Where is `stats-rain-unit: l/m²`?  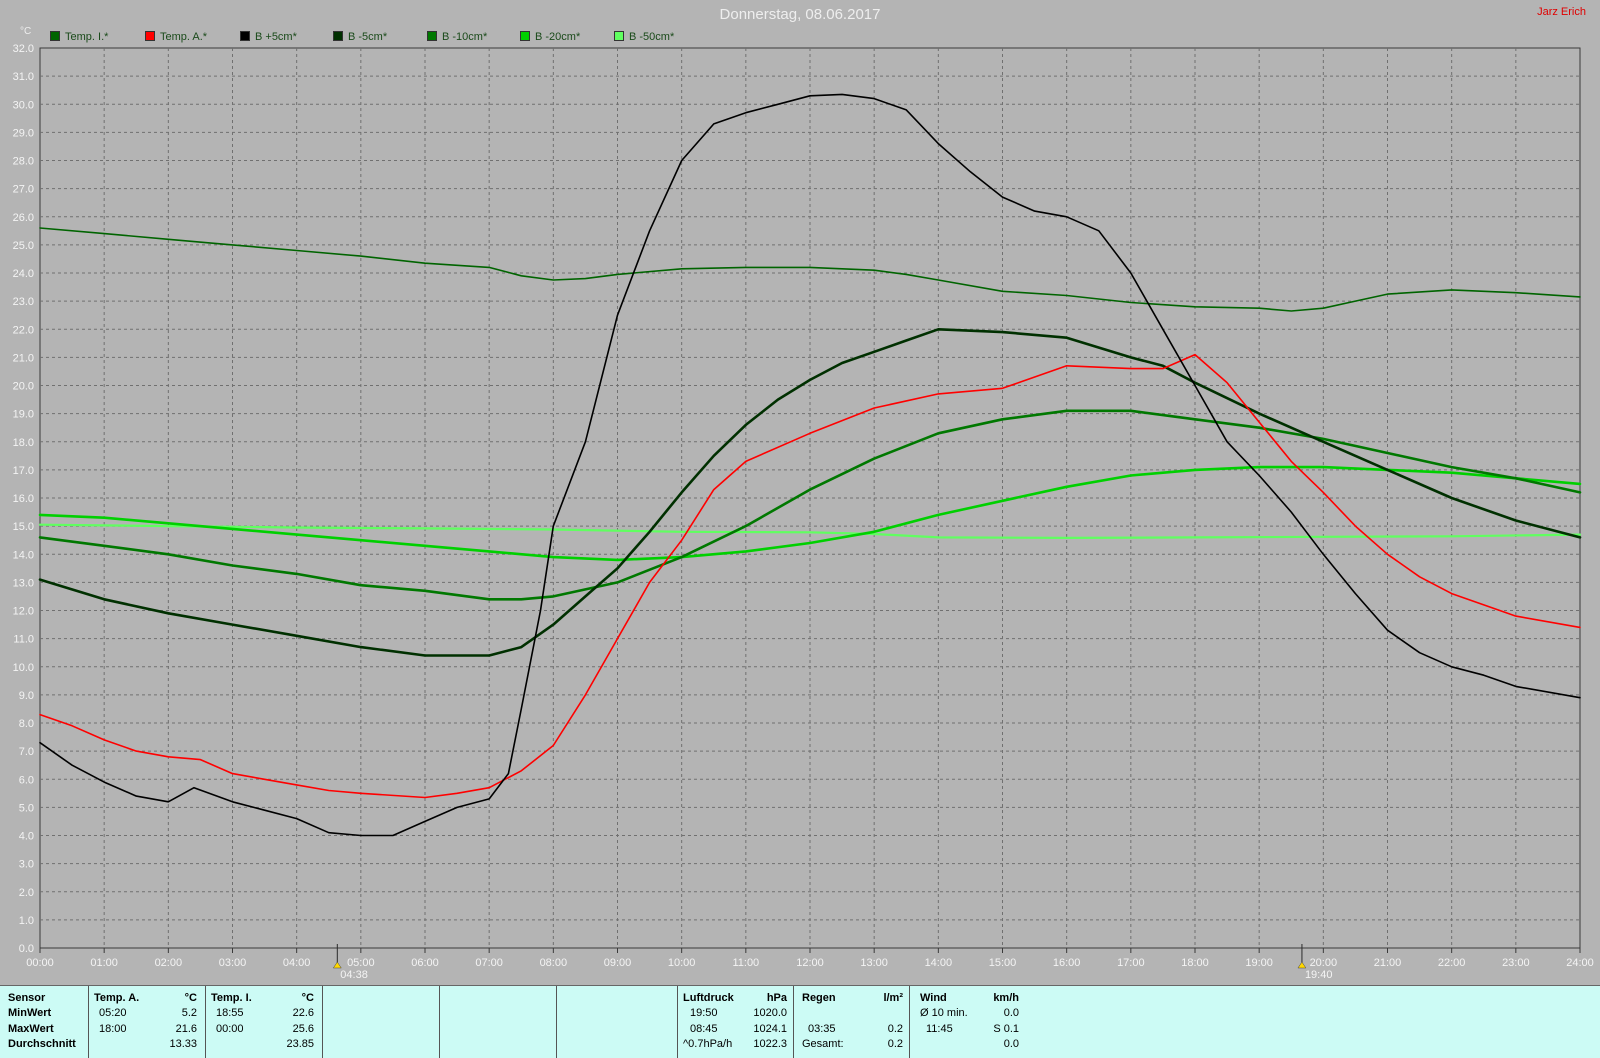
stats-rain-unit: l/m² is located at coordinates (893, 998).